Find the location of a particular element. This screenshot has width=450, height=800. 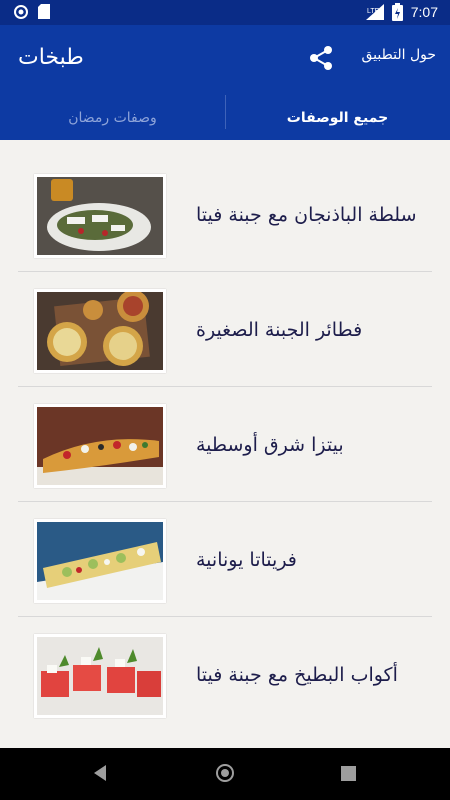

home-icon is located at coordinates (225, 773).